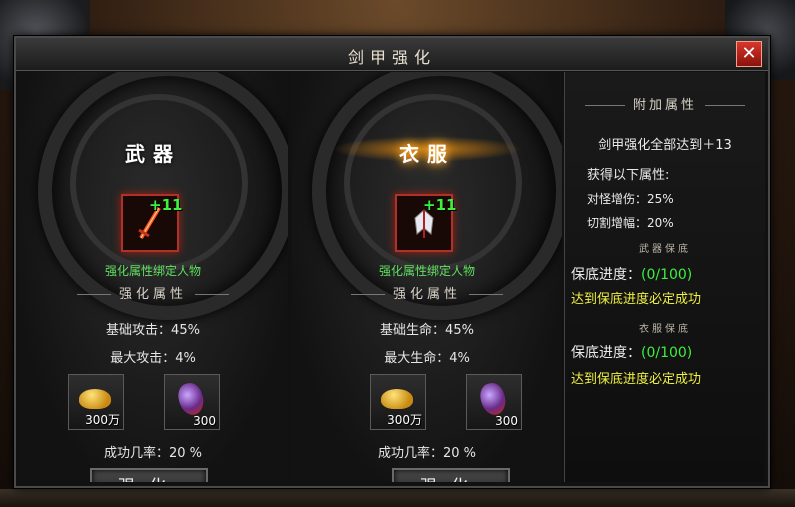 The image size is (795, 507). What do you see at coordinates (149, 475) in the screenshot?
I see `weapon-enhance-button: 强化` at bounding box center [149, 475].